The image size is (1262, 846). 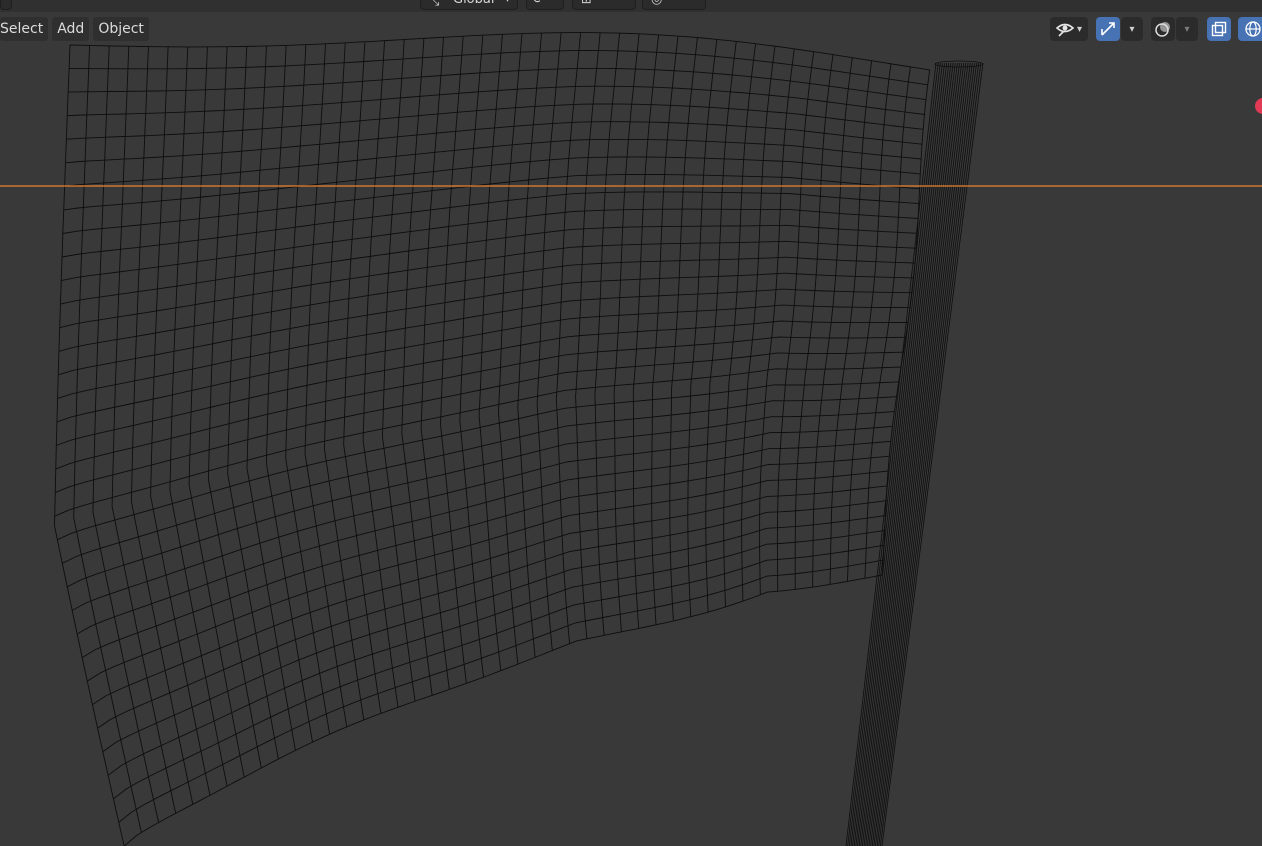 I want to click on snap-icon: ⊞, so click(x=586, y=4).